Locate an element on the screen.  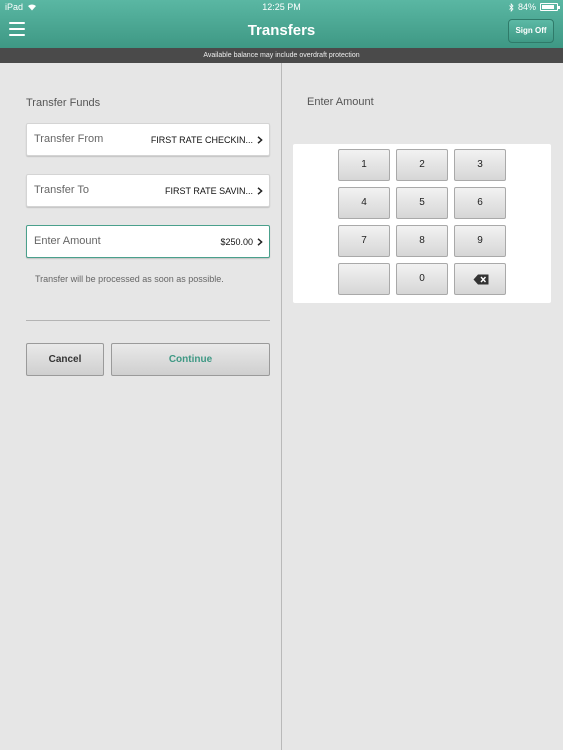
transfer-to-label: Transfer To is located at coordinates (62, 190).